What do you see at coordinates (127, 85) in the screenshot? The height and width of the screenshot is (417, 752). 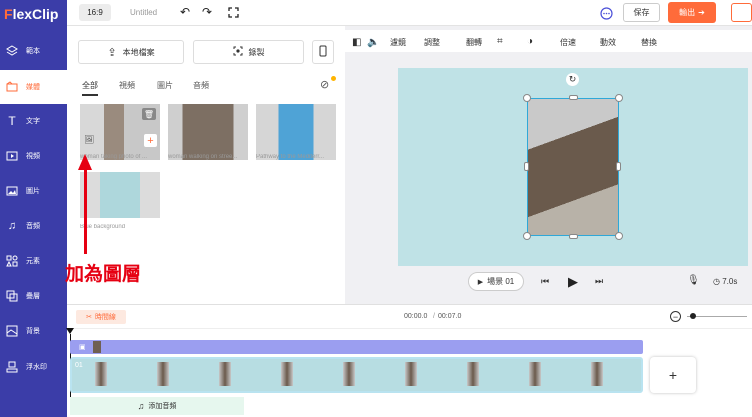 I see `tab-video: 視頻` at bounding box center [127, 85].